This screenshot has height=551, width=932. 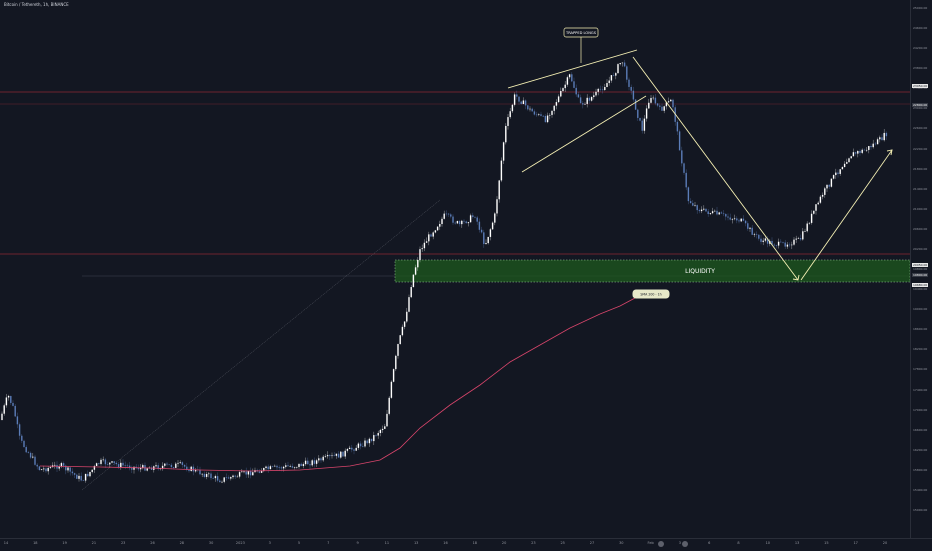 What do you see at coordinates (797, 543) in the screenshot?
I see `time-axis-label: 13` at bounding box center [797, 543].